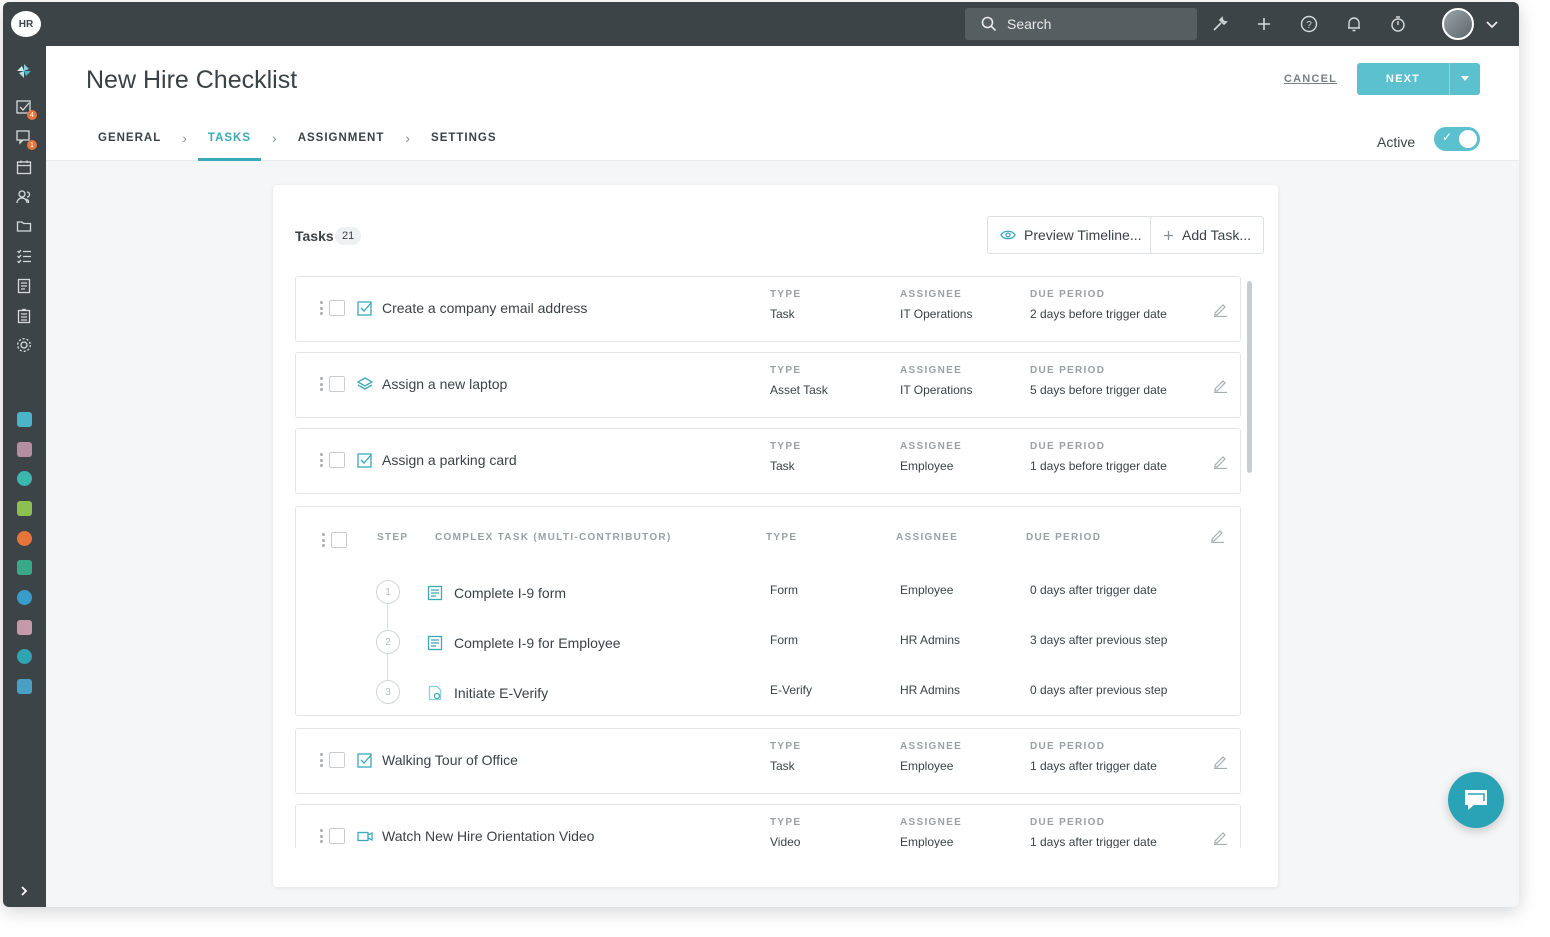 This screenshot has width=1550, height=937. I want to click on step-assignment: ASSIGNMENT, so click(341, 138).